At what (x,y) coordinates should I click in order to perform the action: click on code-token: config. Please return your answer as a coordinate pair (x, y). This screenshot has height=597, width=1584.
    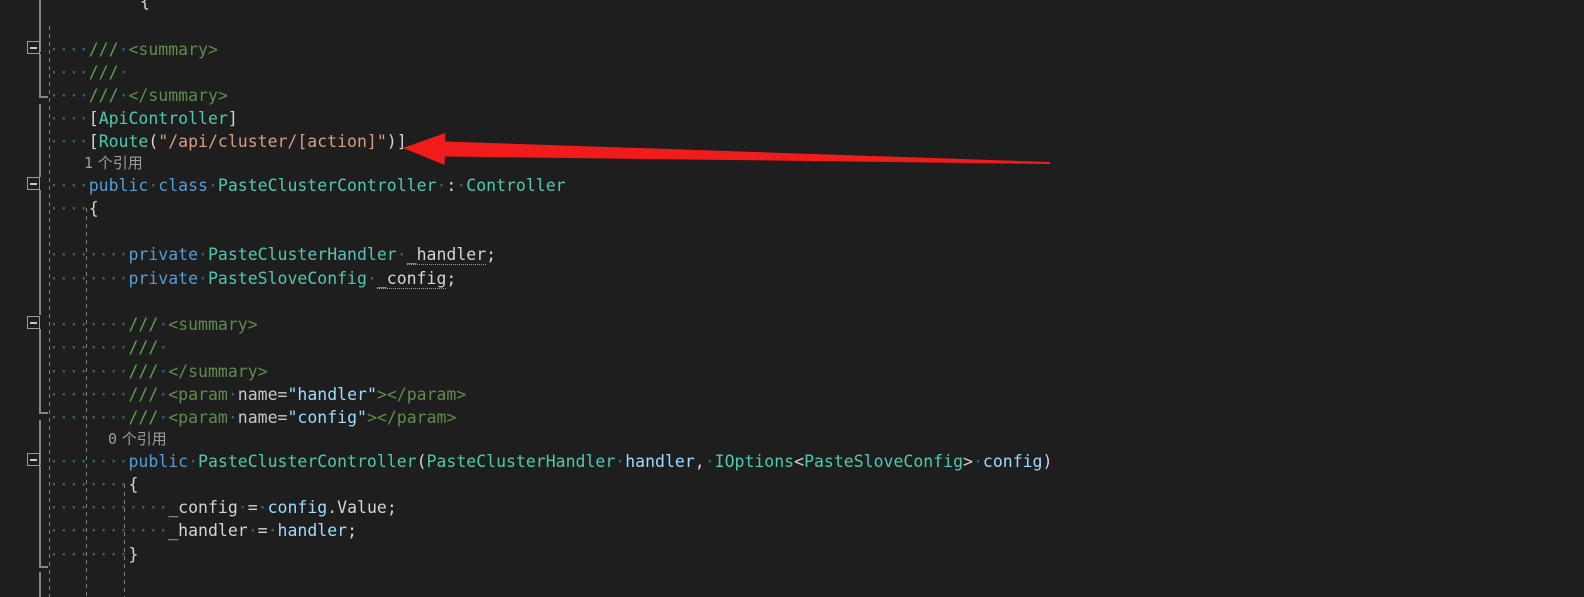
    Looking at the image, I should click on (1012, 461).